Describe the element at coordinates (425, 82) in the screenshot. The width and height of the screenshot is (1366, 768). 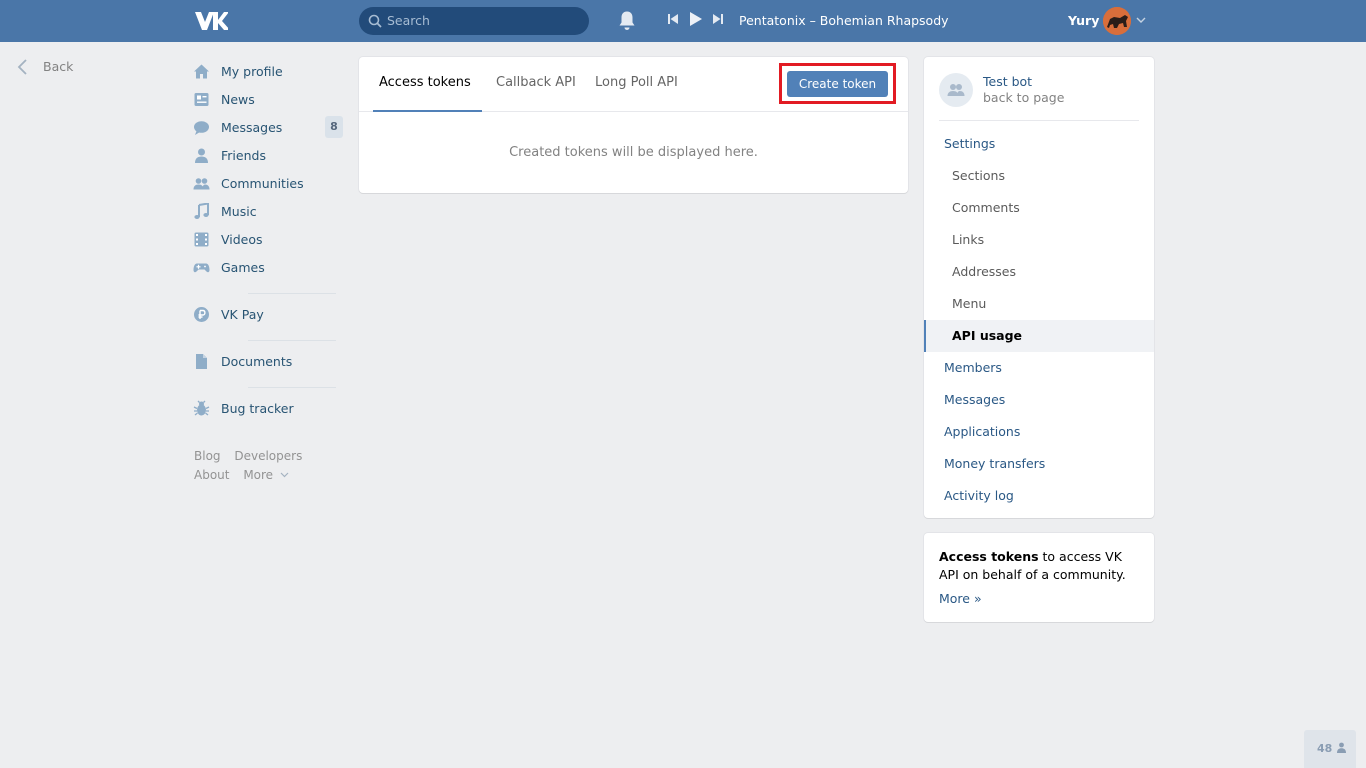
I see `tab-access-tokens: Access tokens` at that location.